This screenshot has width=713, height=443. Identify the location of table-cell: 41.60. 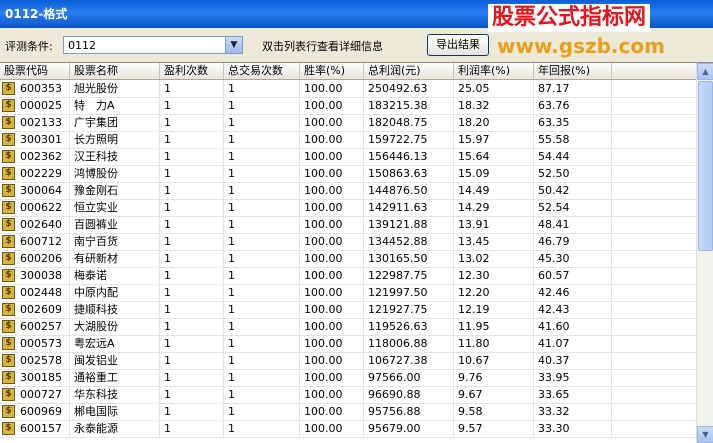
(573, 326).